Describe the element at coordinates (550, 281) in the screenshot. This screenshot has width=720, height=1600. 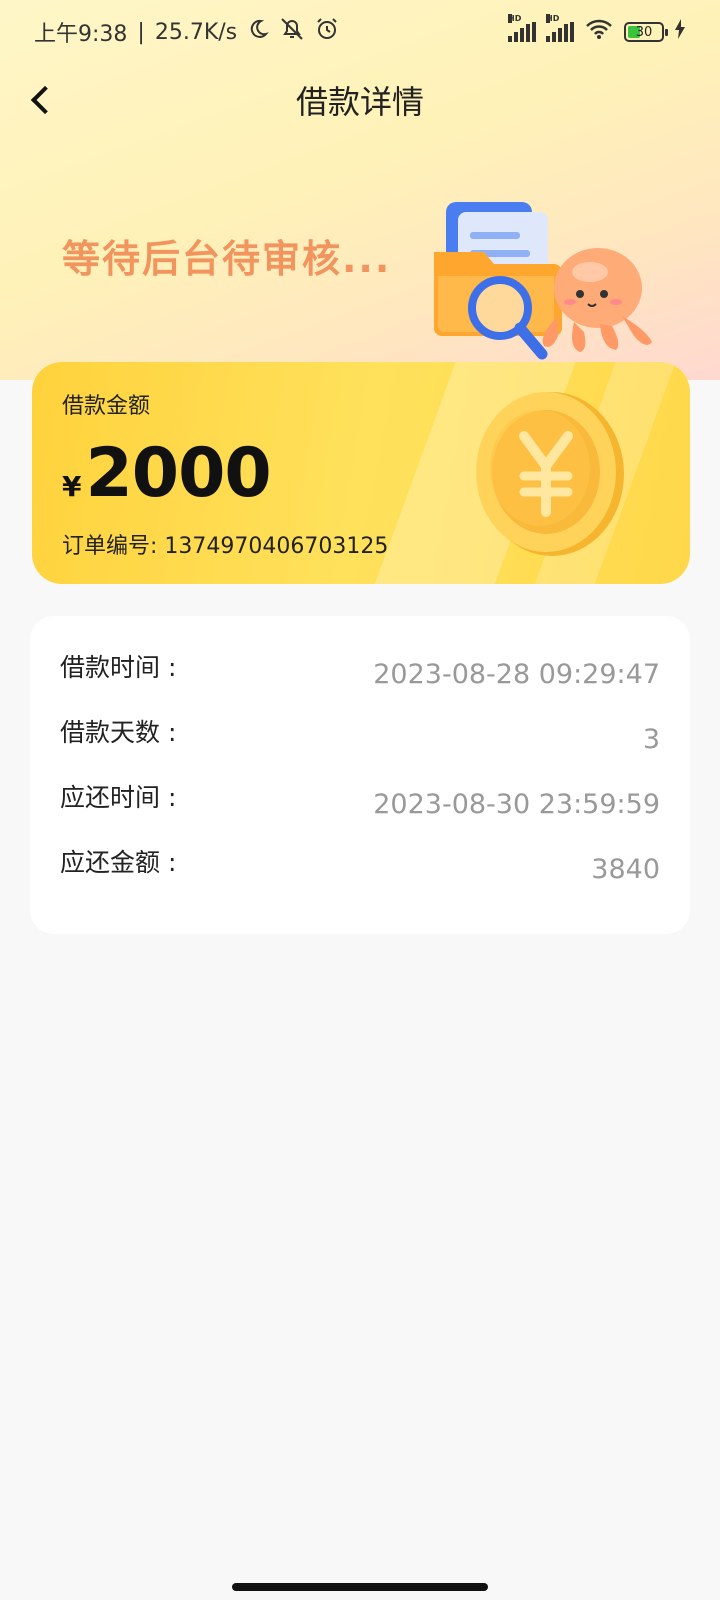
I see `review-illustration` at that location.